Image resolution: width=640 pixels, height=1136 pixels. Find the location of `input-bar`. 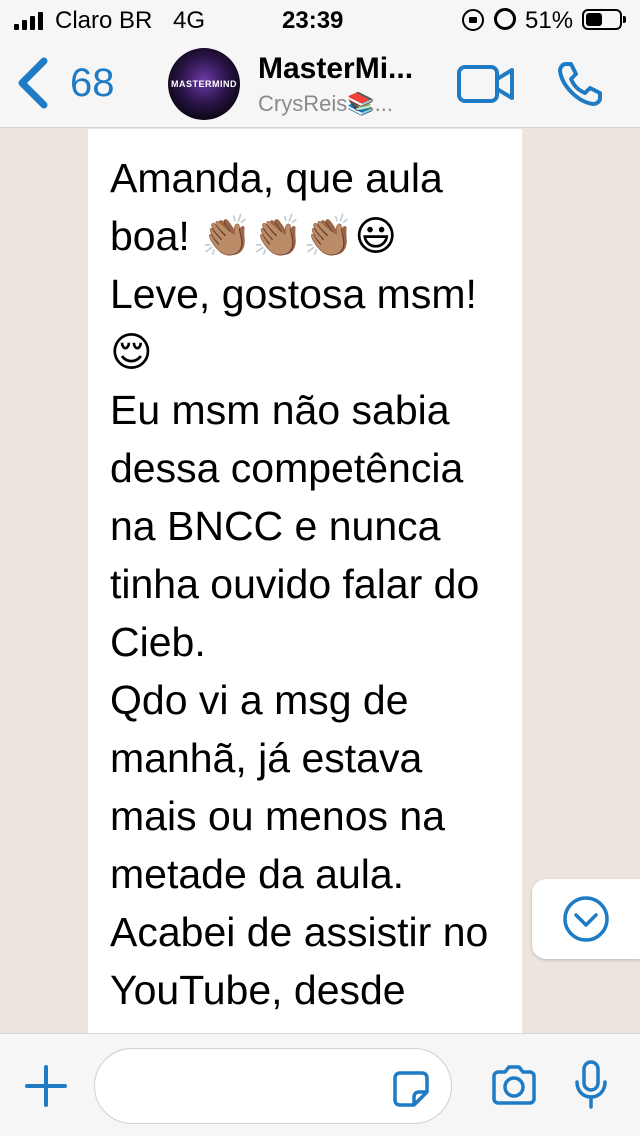

input-bar is located at coordinates (320, 1084).